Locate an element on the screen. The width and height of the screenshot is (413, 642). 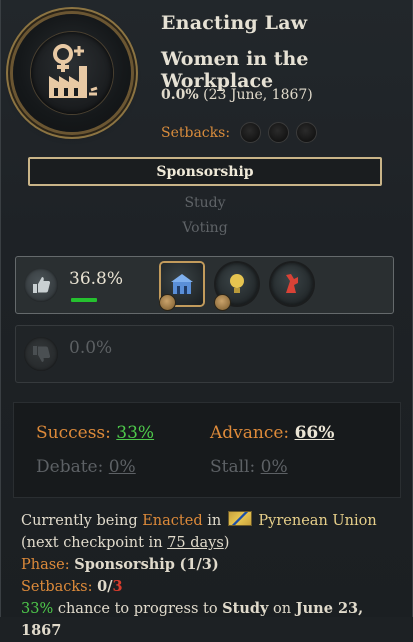
country-name: Pyrenean Union is located at coordinates (317, 521).